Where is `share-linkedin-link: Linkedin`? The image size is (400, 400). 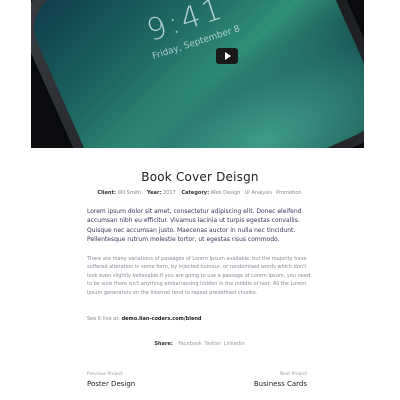 share-linkedin-link: Linkedin is located at coordinates (234, 344).